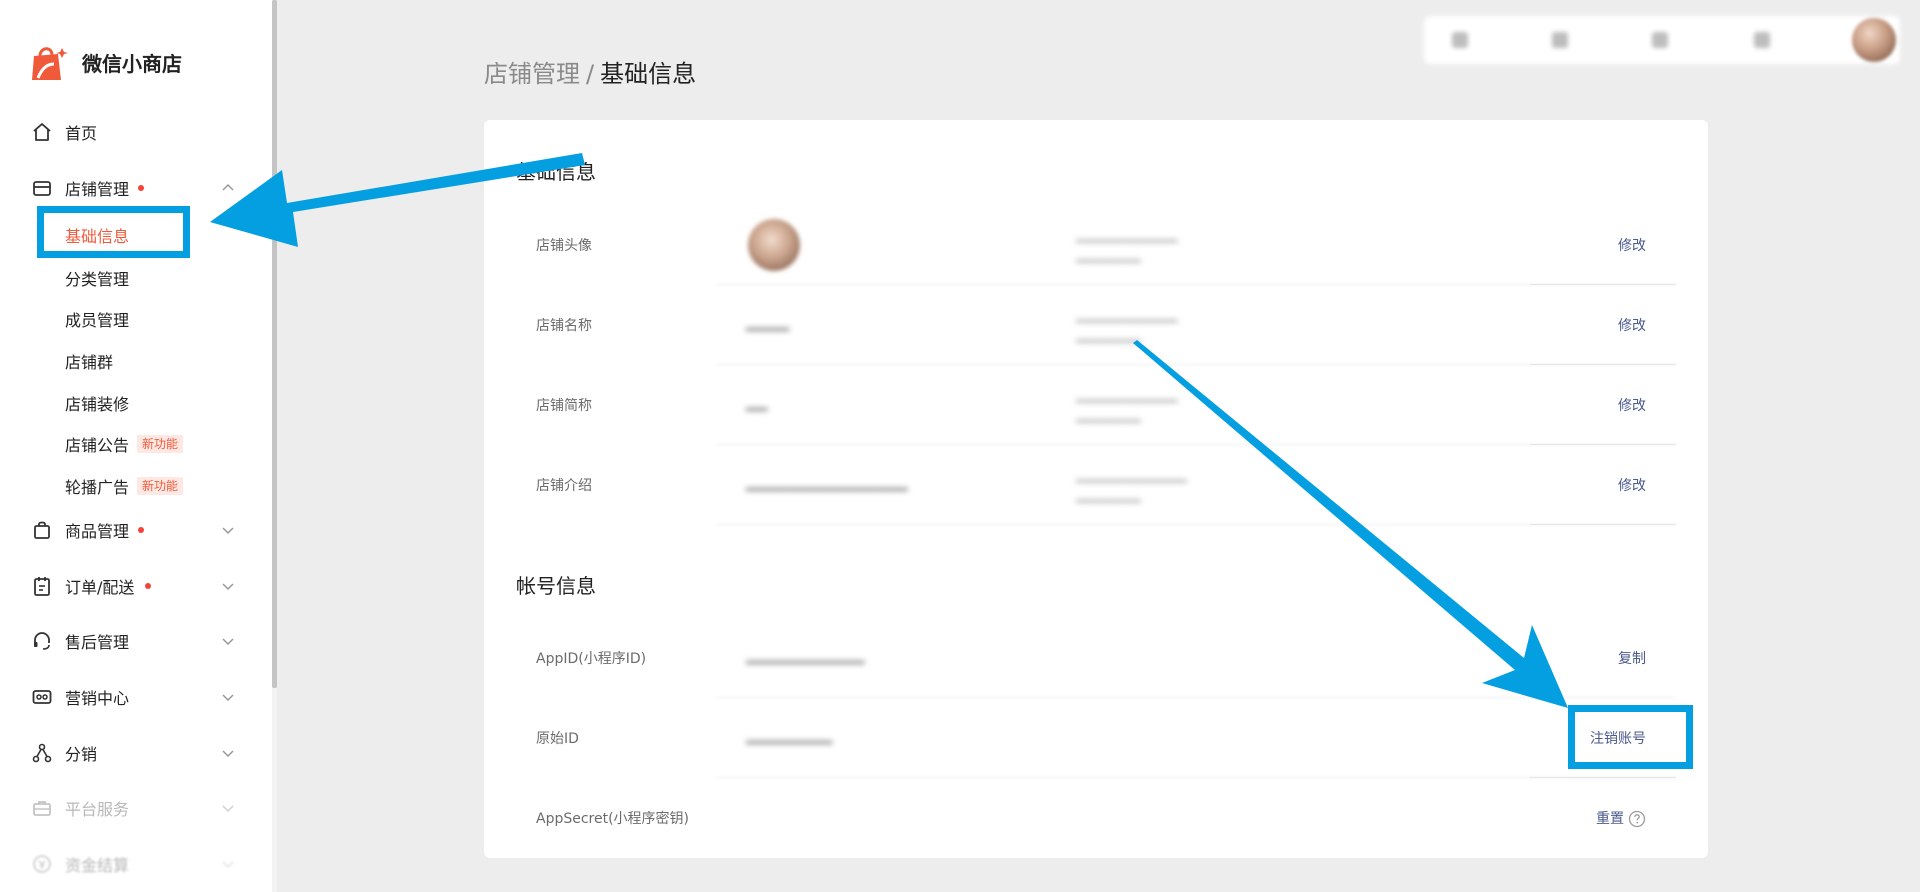  Describe the element at coordinates (1637, 819) in the screenshot. I see `help-circle-icon` at that location.